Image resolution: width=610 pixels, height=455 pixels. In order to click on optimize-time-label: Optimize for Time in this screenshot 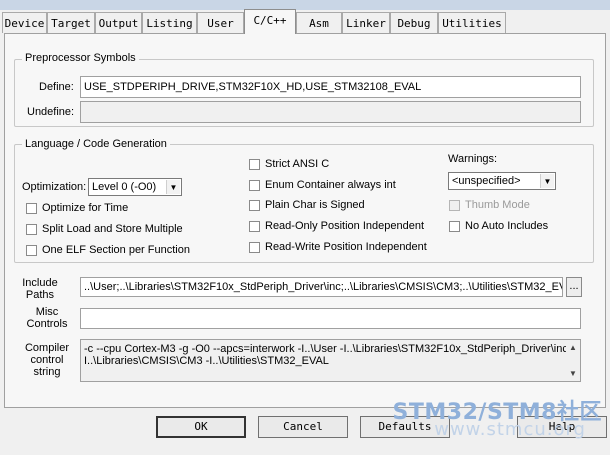, I will do `click(85, 208)`.